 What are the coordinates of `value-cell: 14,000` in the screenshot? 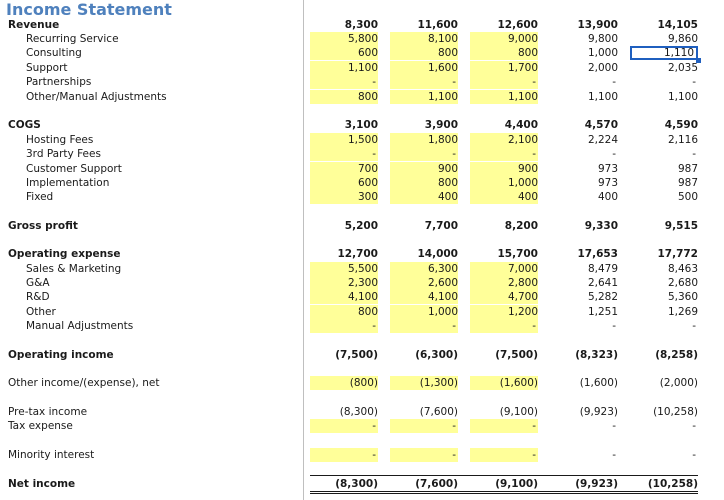 It's located at (424, 254).